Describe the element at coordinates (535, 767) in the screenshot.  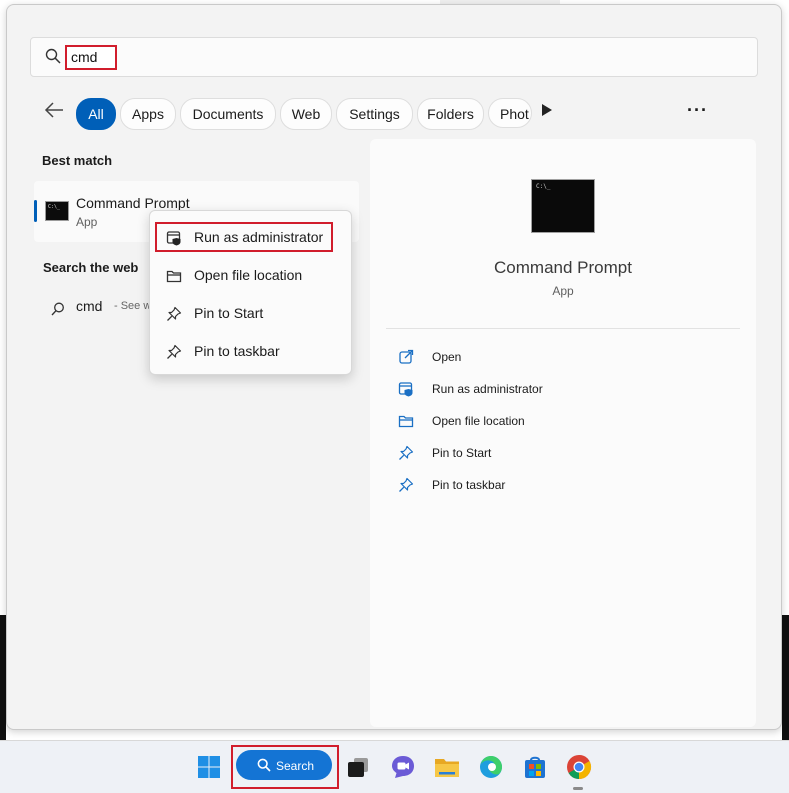
I see `store-icon` at that location.